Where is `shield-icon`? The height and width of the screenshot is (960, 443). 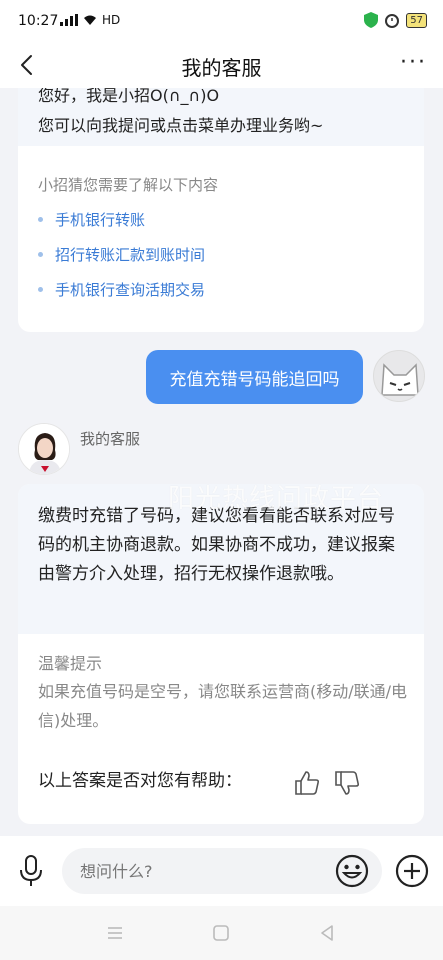 shield-icon is located at coordinates (371, 20).